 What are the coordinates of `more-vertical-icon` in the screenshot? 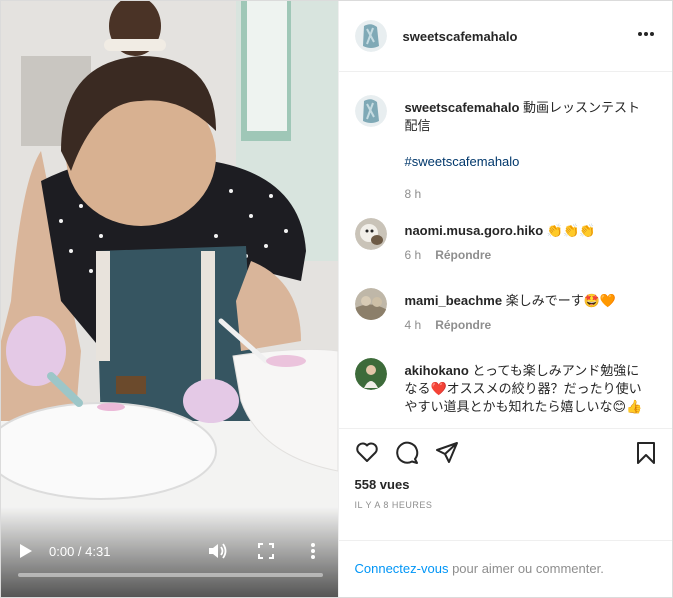 It's located at (313, 551).